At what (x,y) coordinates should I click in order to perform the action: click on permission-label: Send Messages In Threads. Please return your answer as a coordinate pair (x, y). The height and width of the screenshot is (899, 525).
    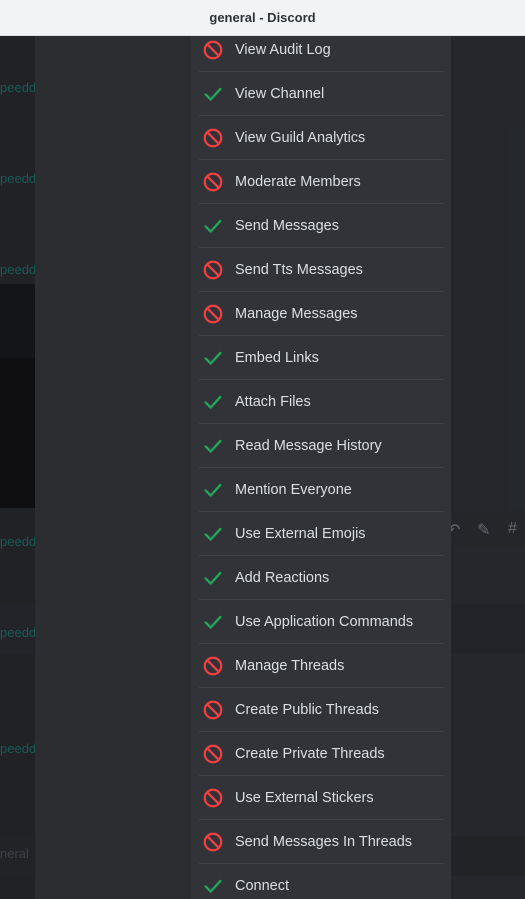
    Looking at the image, I should click on (324, 841).